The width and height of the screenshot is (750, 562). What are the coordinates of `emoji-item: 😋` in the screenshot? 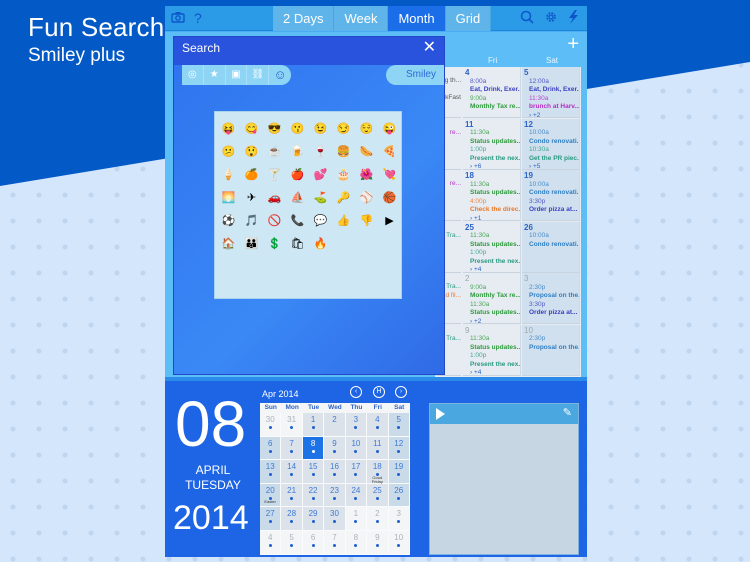 It's located at (251, 129).